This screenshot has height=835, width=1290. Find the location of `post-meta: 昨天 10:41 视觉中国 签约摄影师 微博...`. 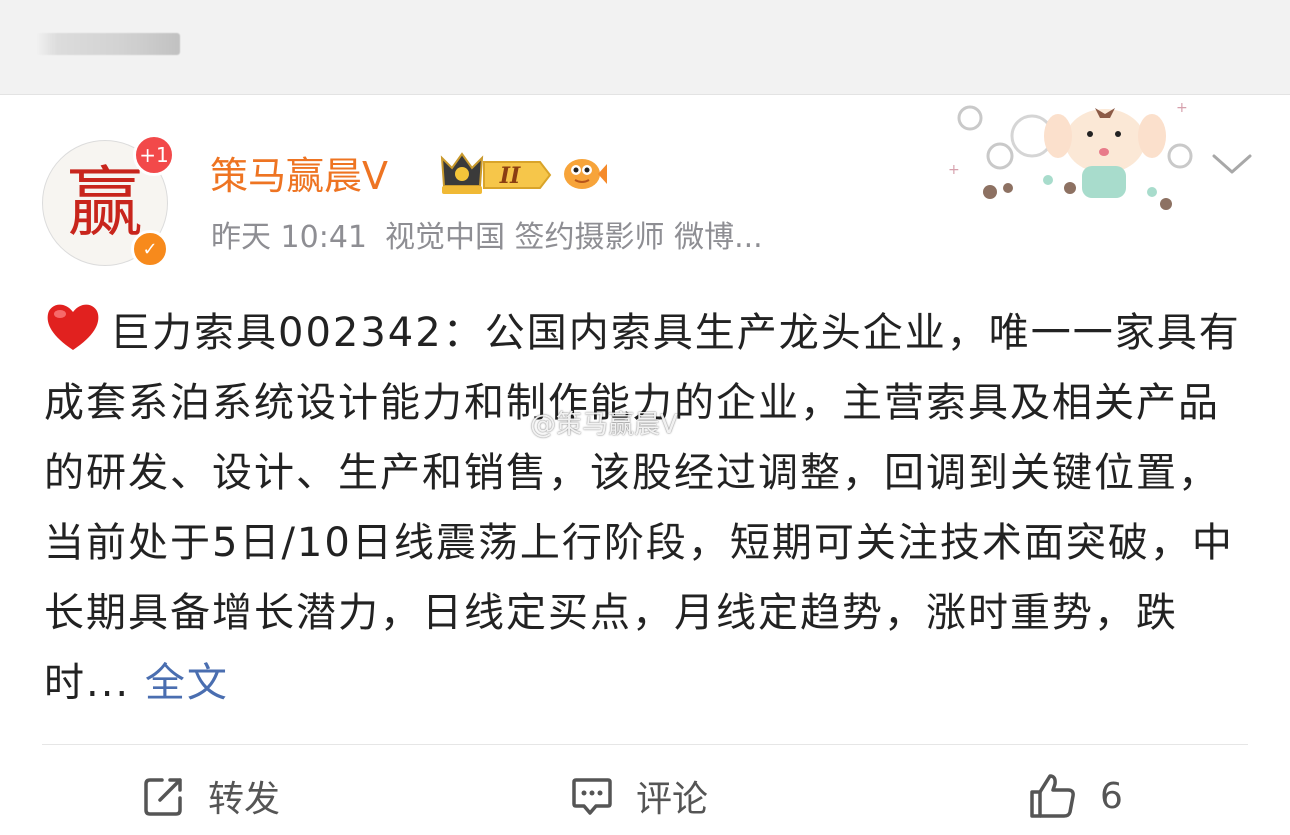

post-meta: 昨天 10:41 视觉中国 签约摄影师 微博... is located at coordinates (496, 238).